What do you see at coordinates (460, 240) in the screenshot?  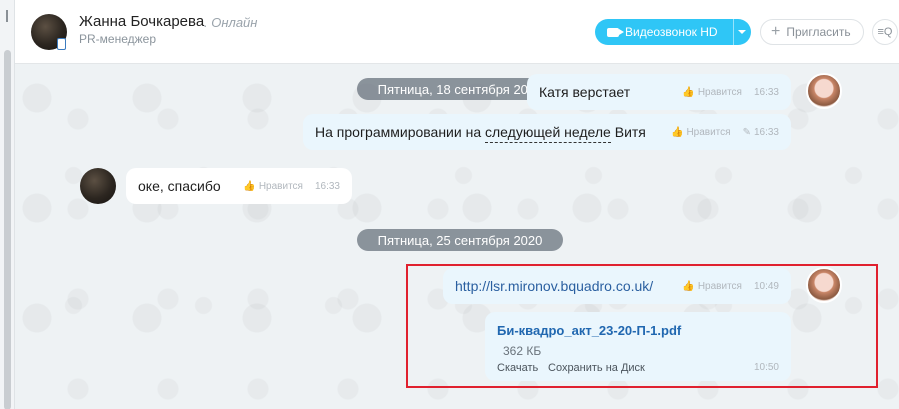 I see `date-separator: Пятница, 25 сентября 2020` at bounding box center [460, 240].